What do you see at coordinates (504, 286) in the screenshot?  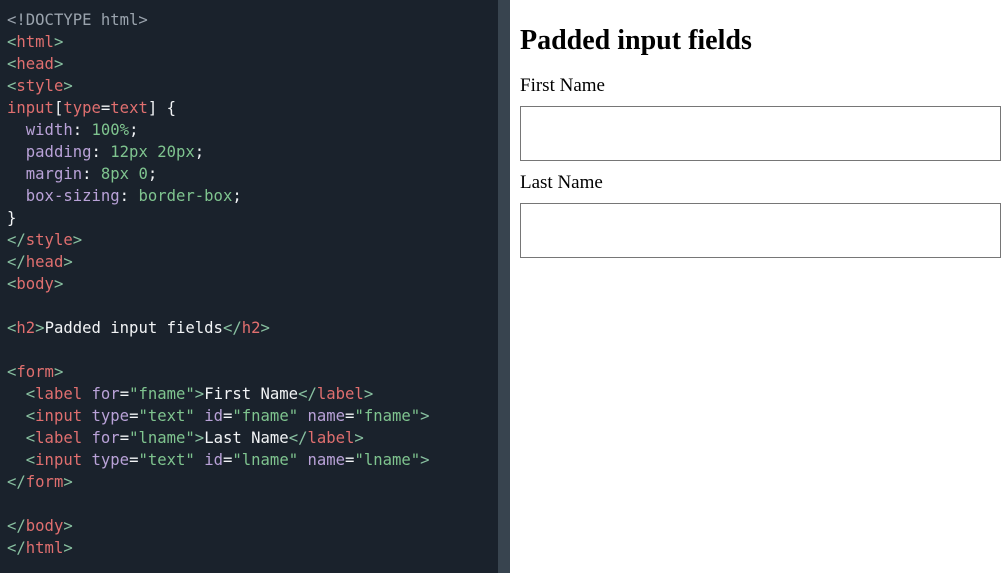 I see `pane-divider` at bounding box center [504, 286].